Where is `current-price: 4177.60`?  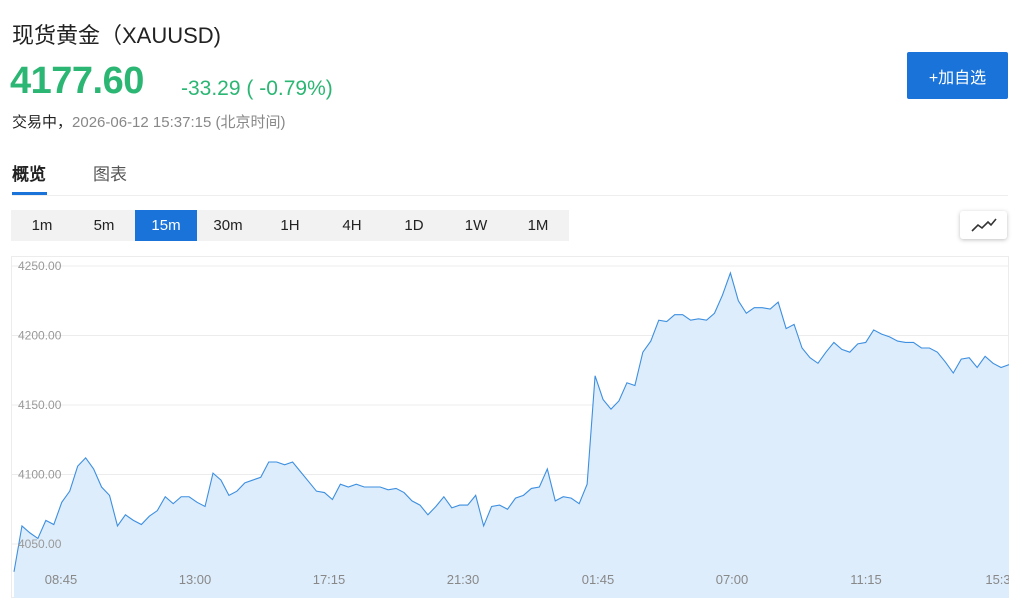 current-price: 4177.60 is located at coordinates (77, 81).